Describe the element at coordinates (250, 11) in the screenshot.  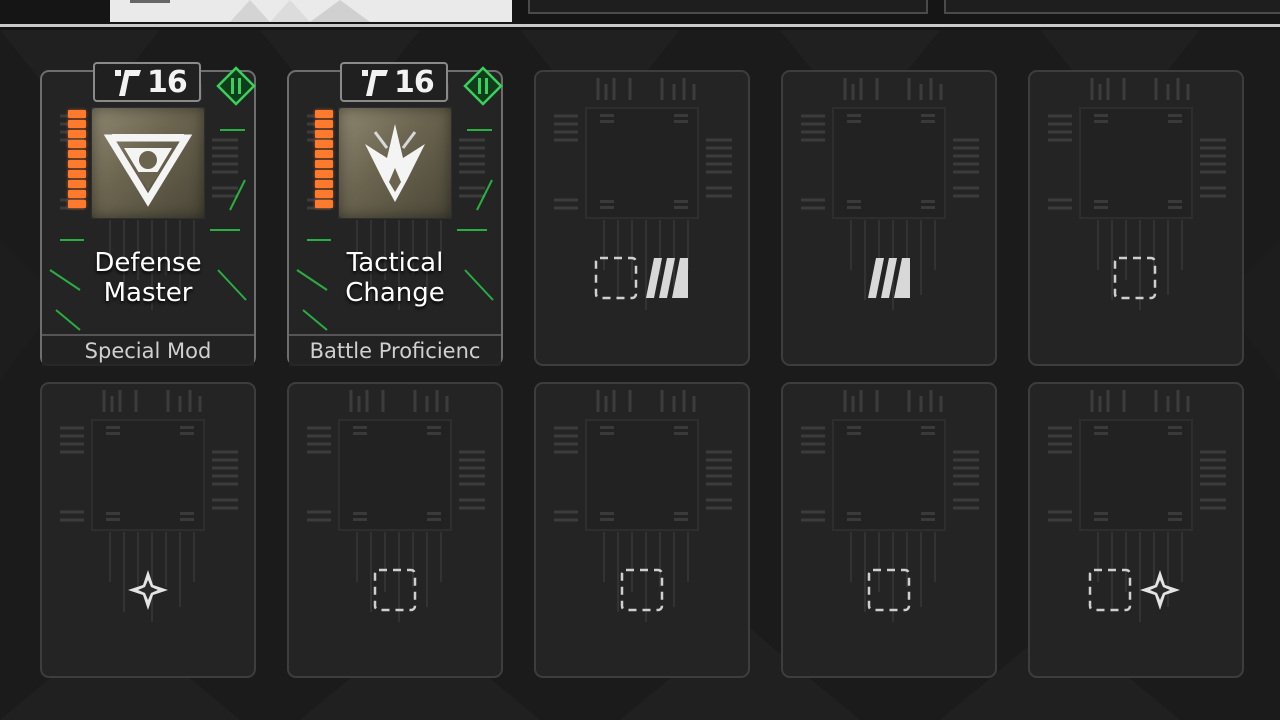
I see `tab-pattern` at that location.